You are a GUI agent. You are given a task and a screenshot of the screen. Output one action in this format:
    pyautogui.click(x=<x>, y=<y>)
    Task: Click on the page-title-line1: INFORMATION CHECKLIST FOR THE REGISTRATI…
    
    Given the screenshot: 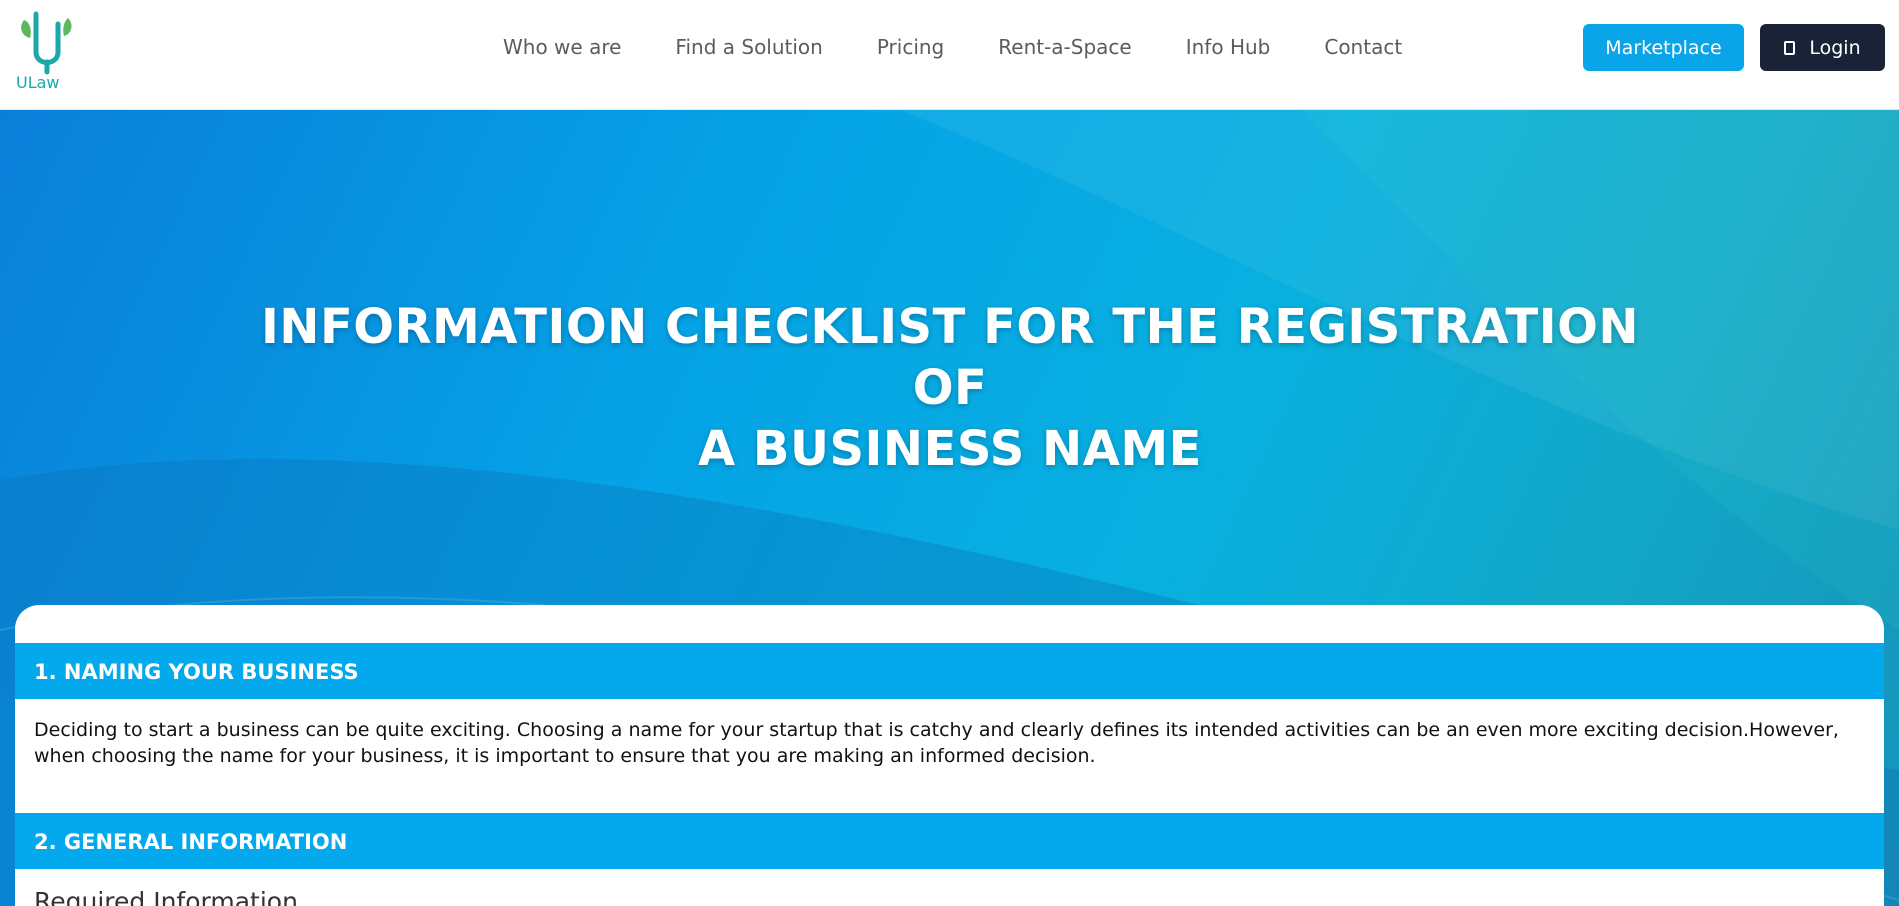 What is the action you would take?
    pyautogui.click(x=950, y=357)
    